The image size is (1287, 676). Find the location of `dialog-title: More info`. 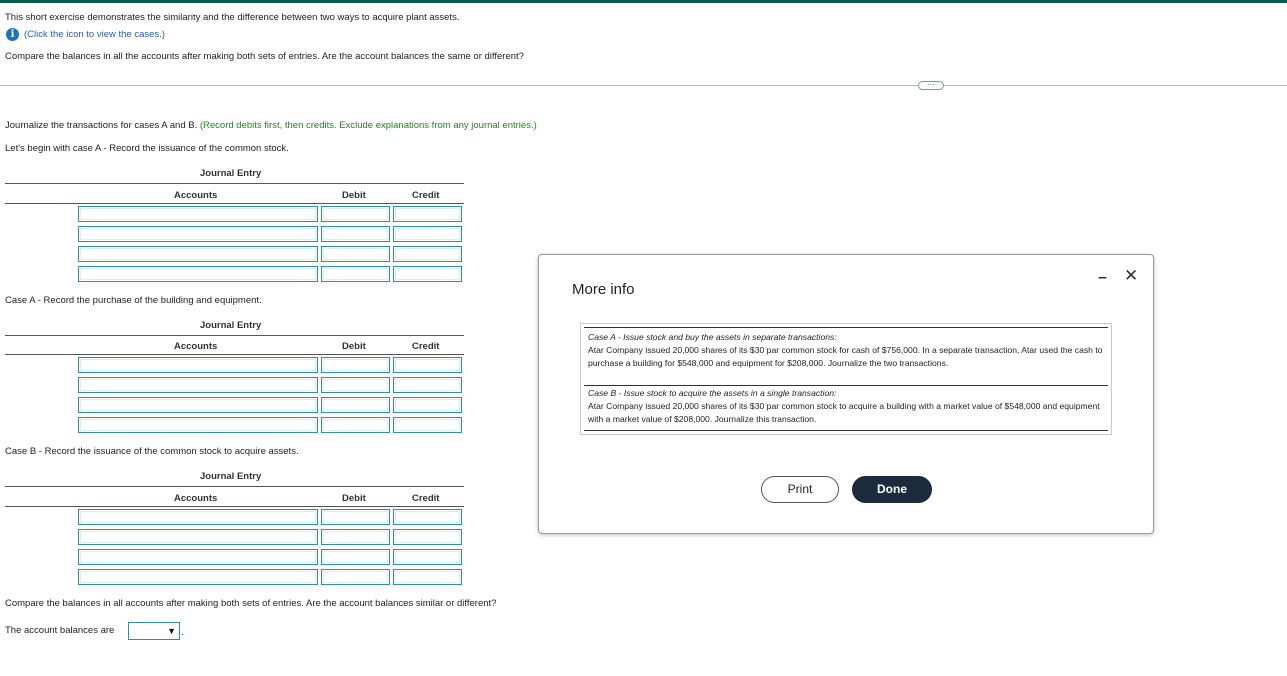

dialog-title: More info is located at coordinates (603, 289).